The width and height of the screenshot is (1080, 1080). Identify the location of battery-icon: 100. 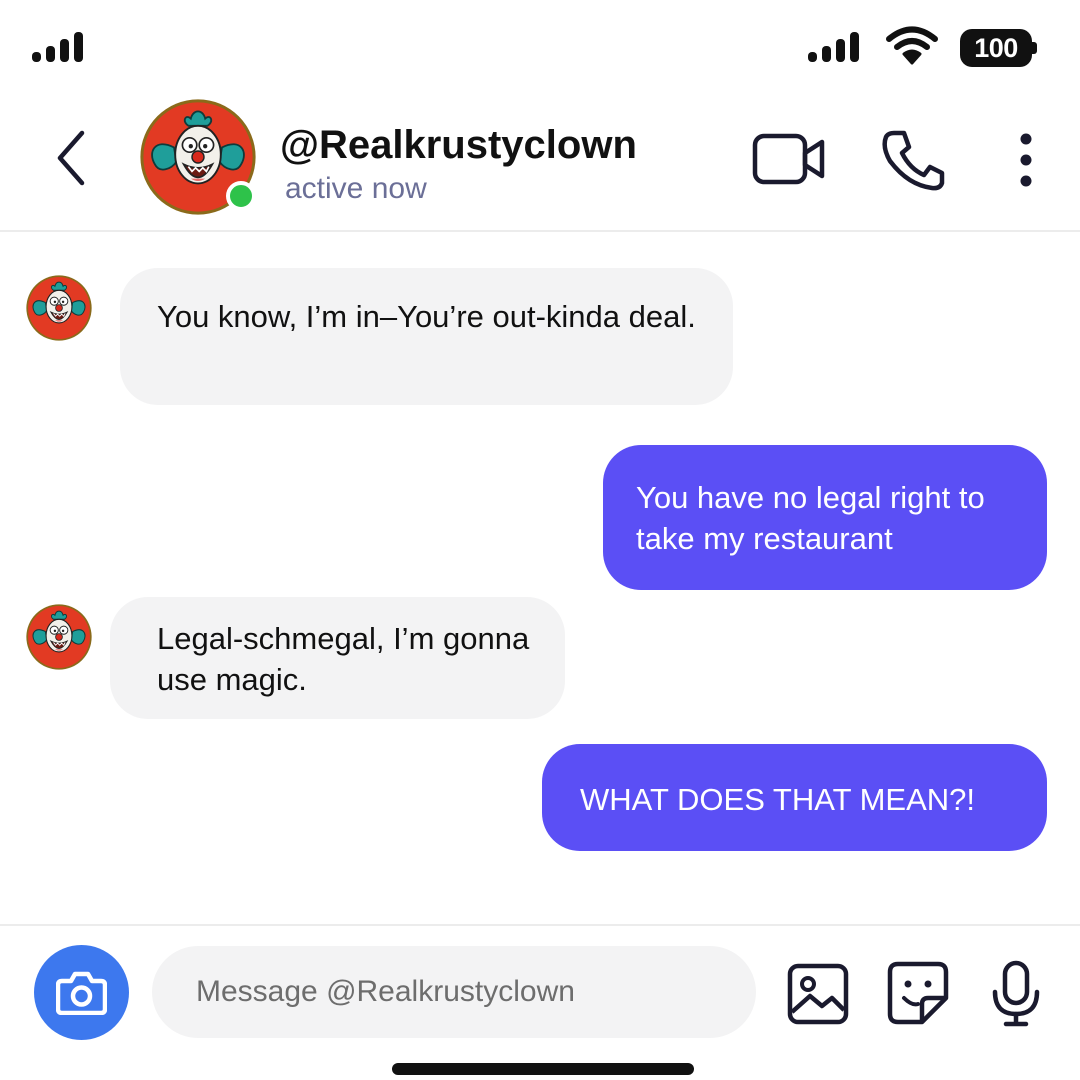
(998, 48).